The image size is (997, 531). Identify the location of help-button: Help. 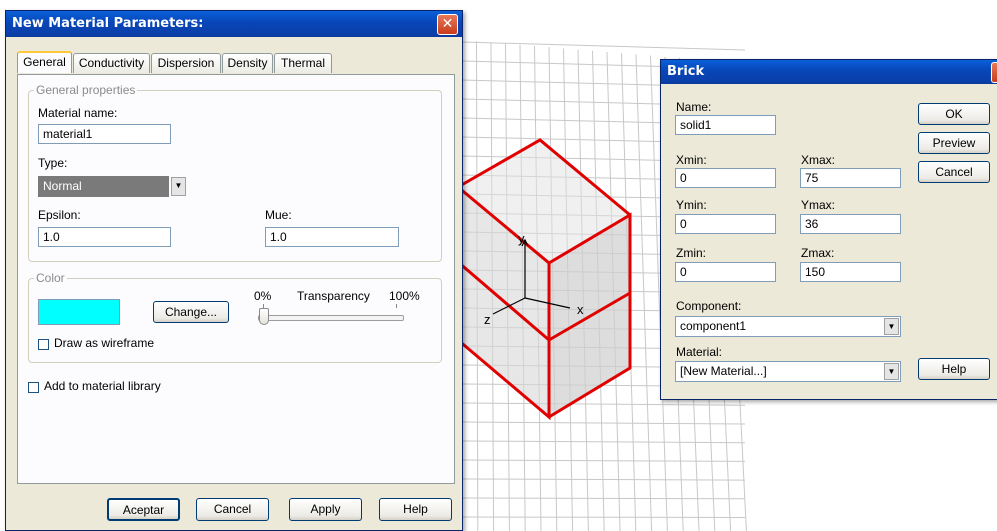
(415, 509).